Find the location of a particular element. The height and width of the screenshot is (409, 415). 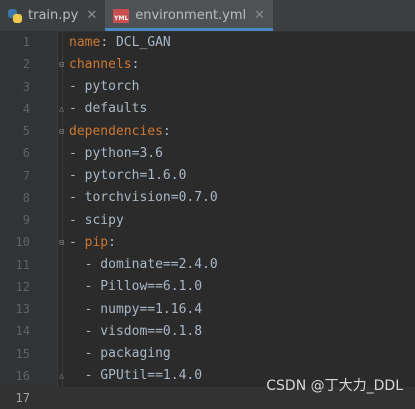

yaml-value: - dominate==2.4.0 is located at coordinates (143, 265).